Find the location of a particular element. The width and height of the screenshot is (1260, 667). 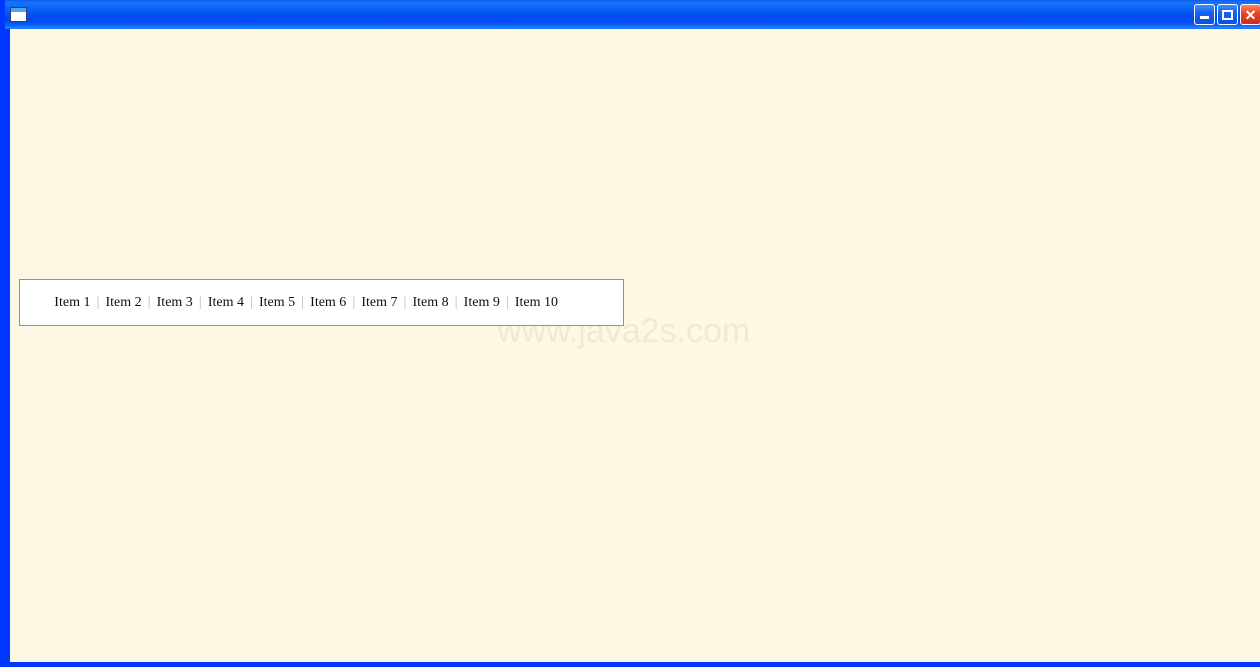

list-item: Item 9 is located at coordinates (482, 303).